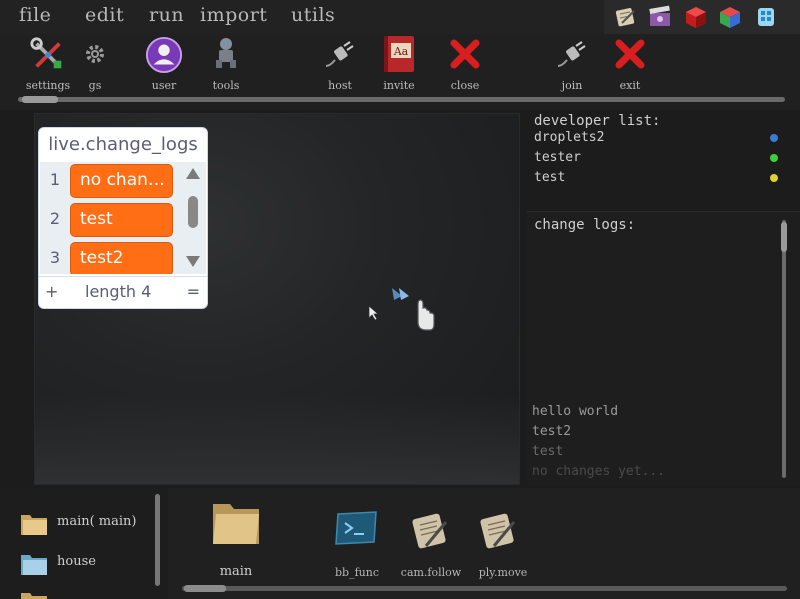 The width and height of the screenshot is (800, 599). Describe the element at coordinates (84, 543) in the screenshot. I see `folder-tree: main( main) house` at that location.